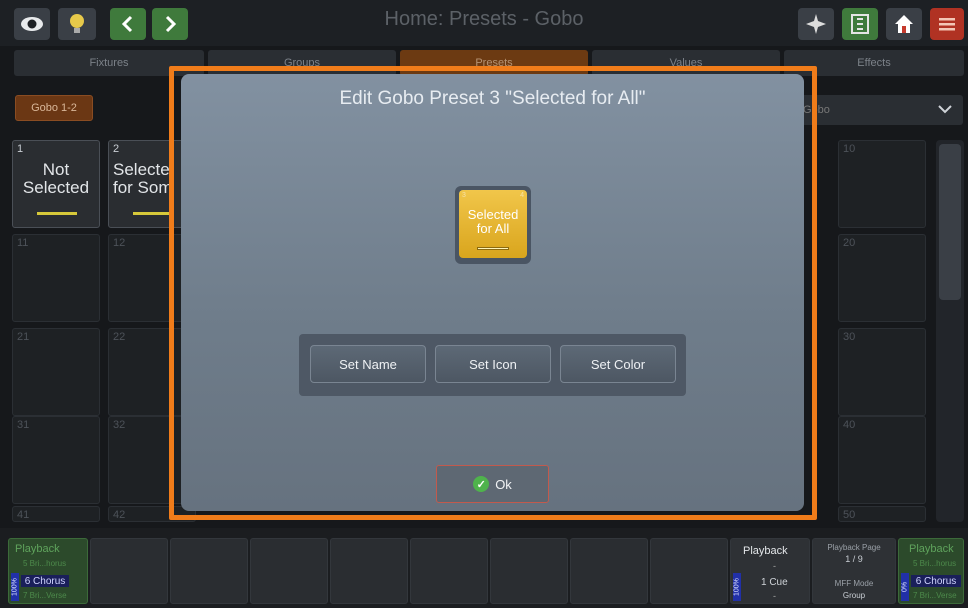  What do you see at coordinates (860, 24) in the screenshot?
I see `grid-icon` at bounding box center [860, 24].